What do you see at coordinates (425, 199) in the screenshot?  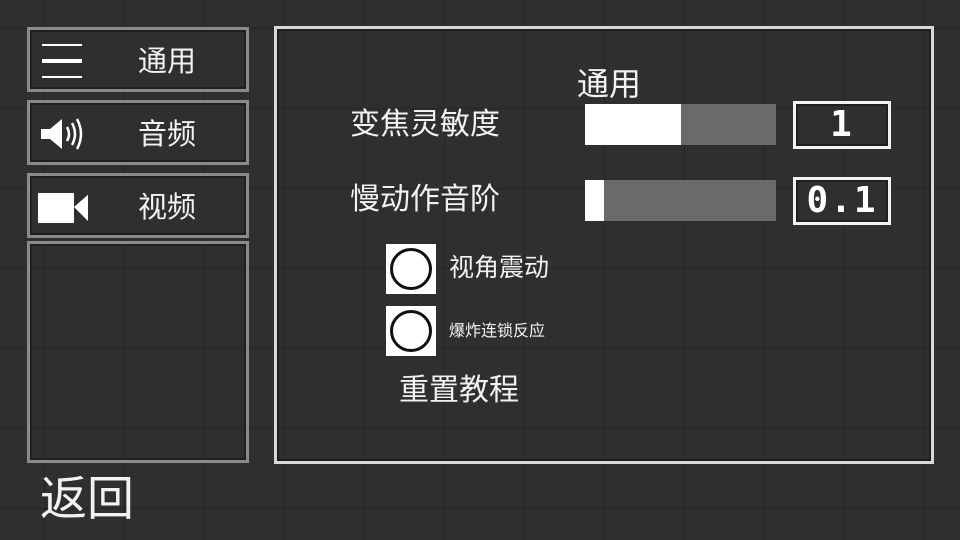 I see `slowmo-step-label: 慢动作音阶` at bounding box center [425, 199].